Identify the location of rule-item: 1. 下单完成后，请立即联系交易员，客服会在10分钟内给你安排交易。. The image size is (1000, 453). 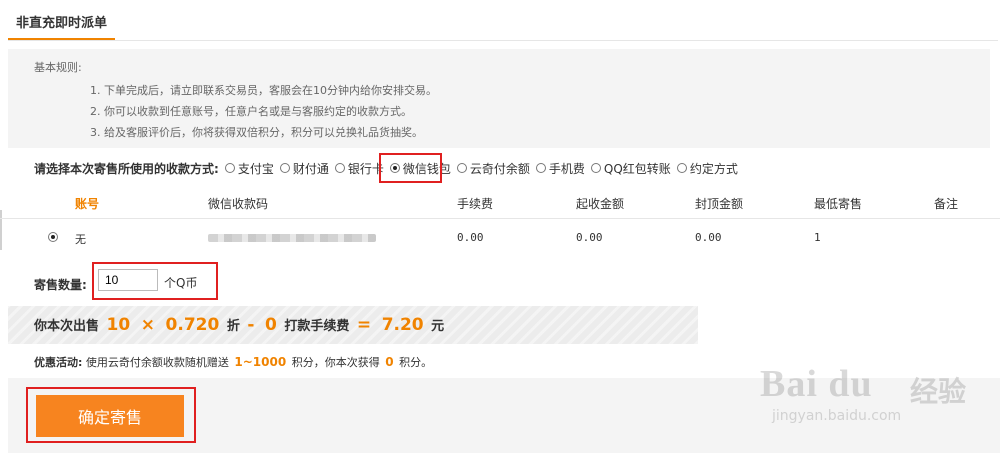
(263, 90).